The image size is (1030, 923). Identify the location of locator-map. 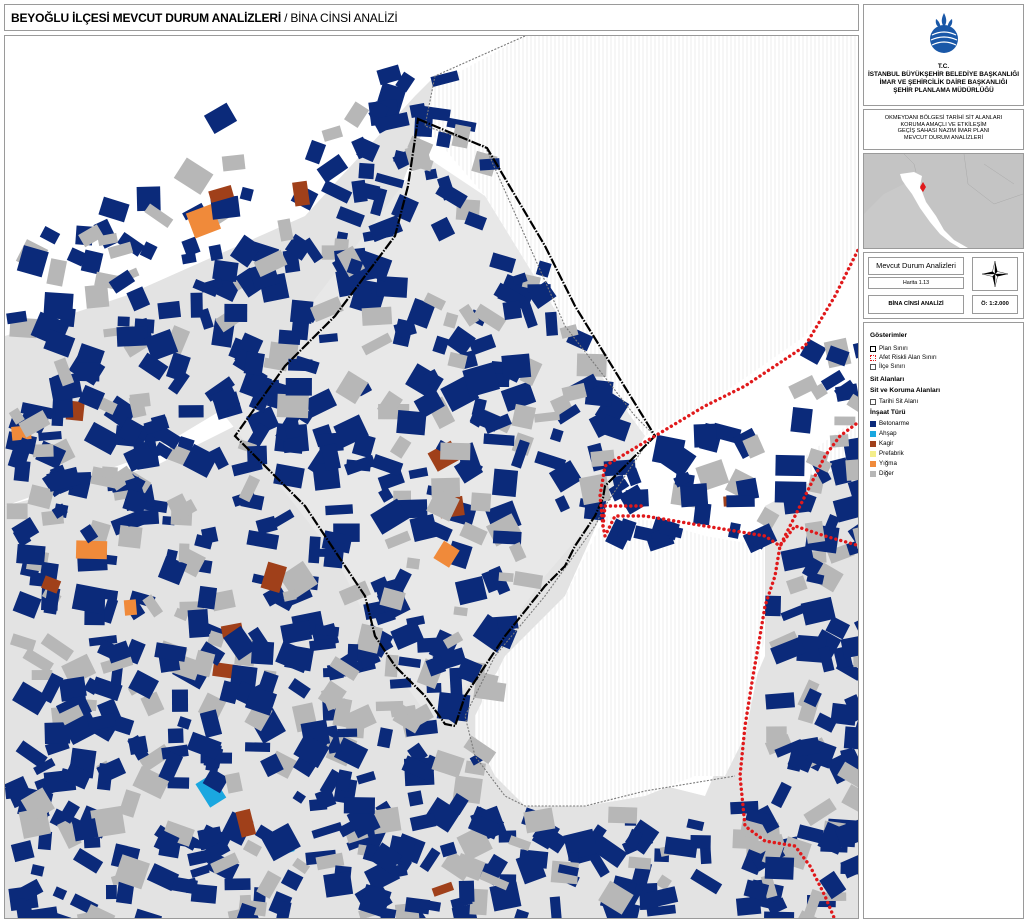
(943, 201).